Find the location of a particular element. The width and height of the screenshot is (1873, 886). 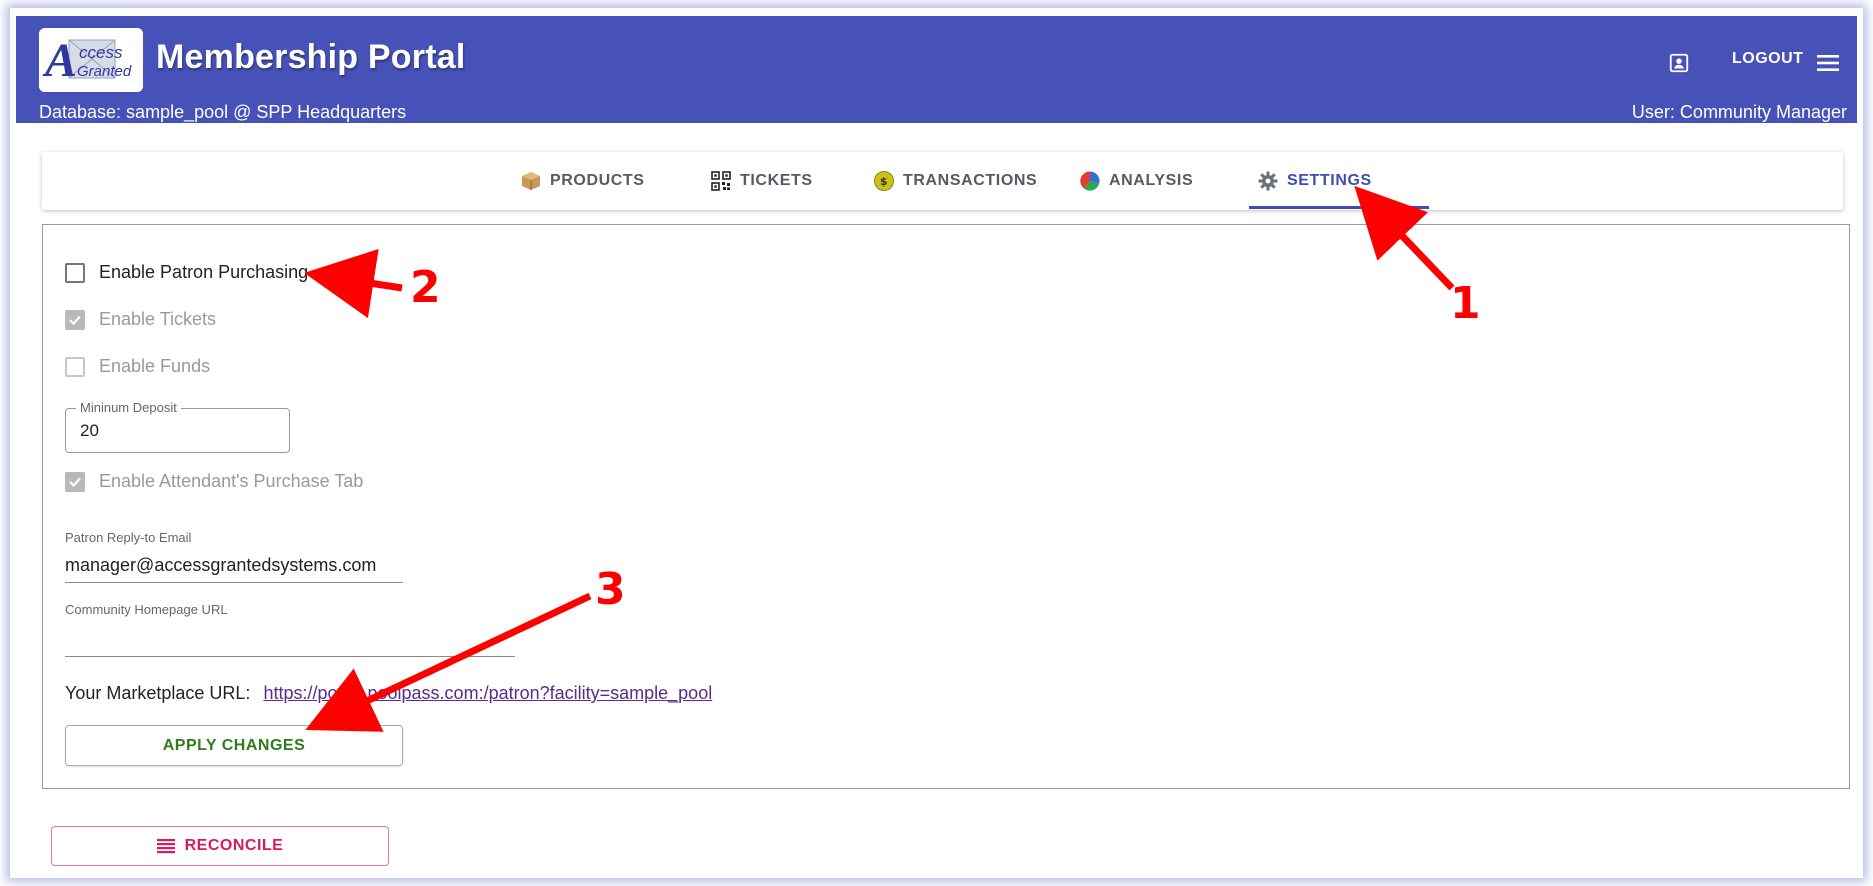

enable-funds-label: Enable Funds is located at coordinates (155, 366).